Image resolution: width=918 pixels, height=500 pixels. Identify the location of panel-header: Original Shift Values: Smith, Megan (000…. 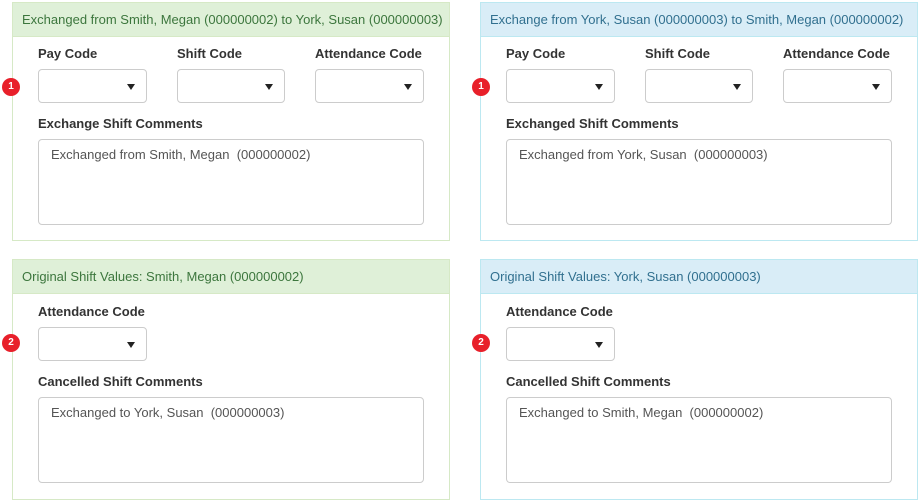
(231, 277).